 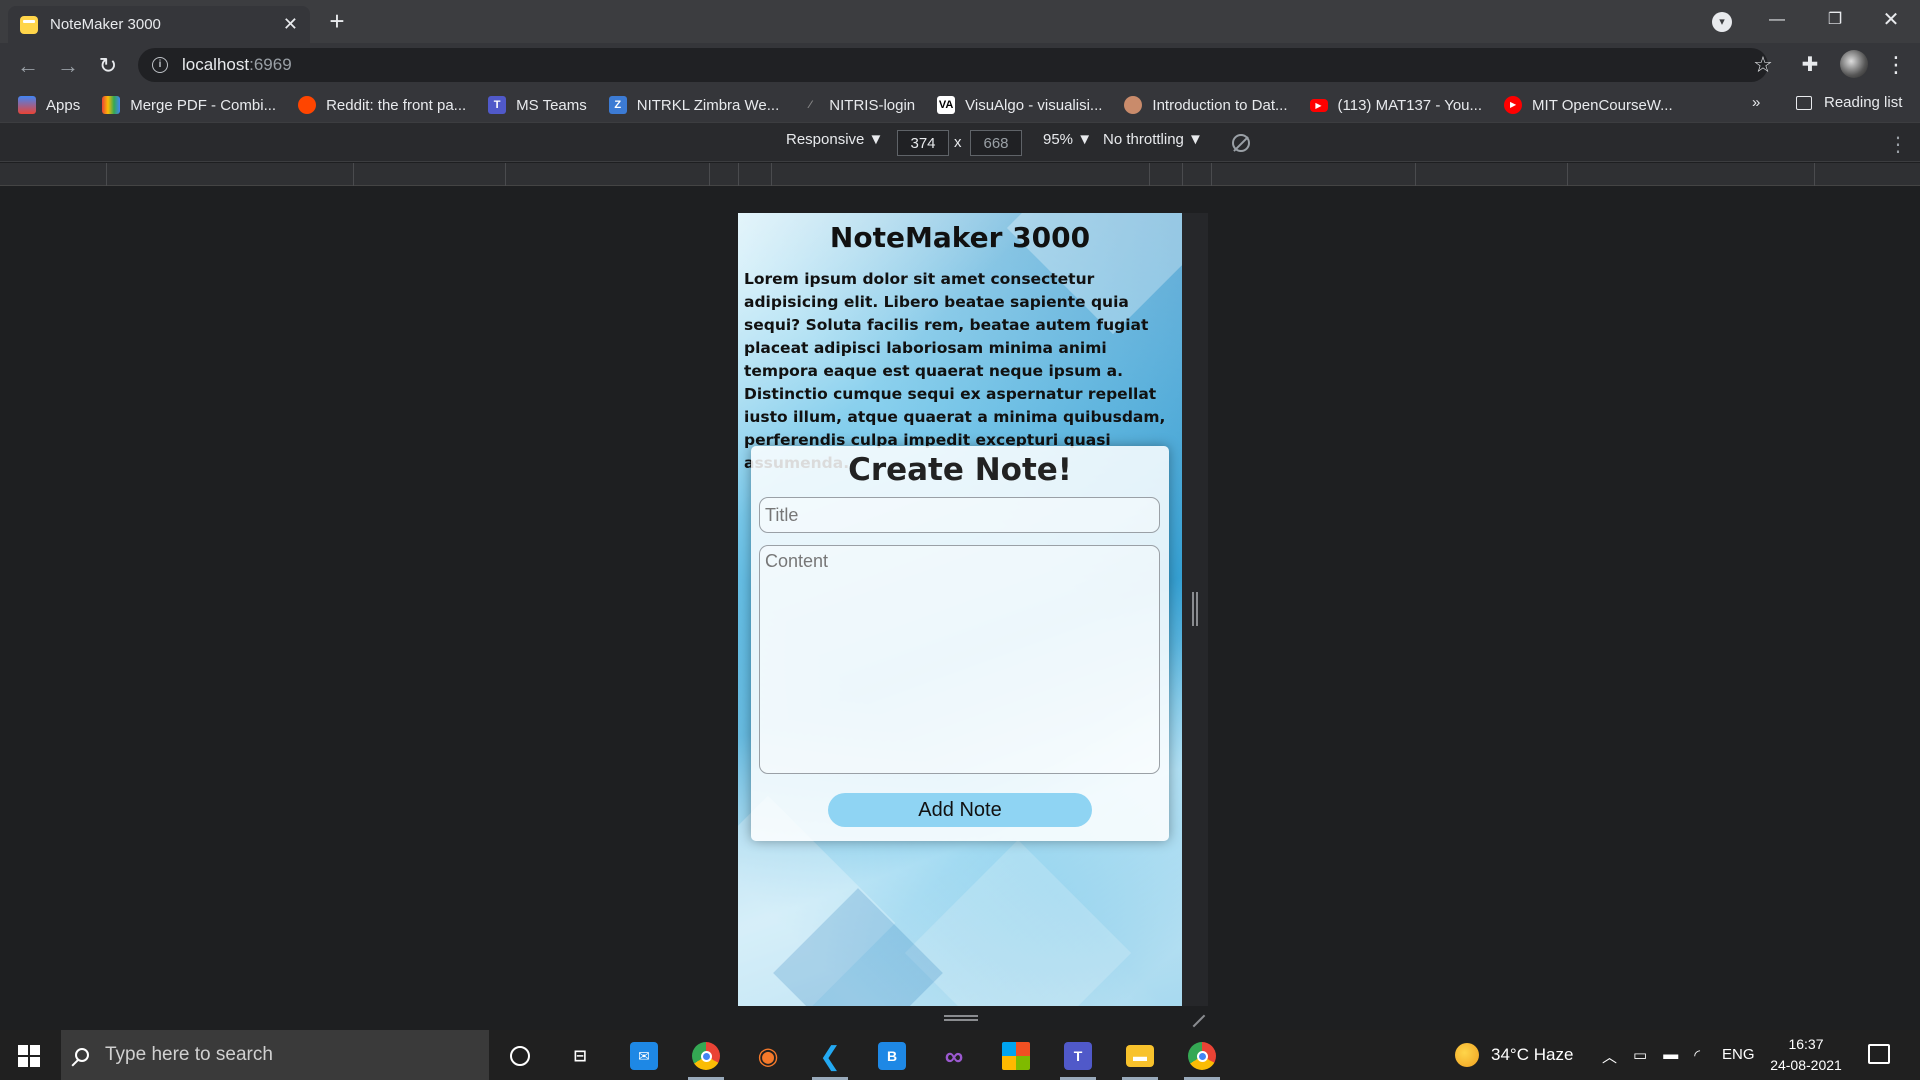 What do you see at coordinates (337, 21) in the screenshot?
I see `new-tab-button: +` at bounding box center [337, 21].